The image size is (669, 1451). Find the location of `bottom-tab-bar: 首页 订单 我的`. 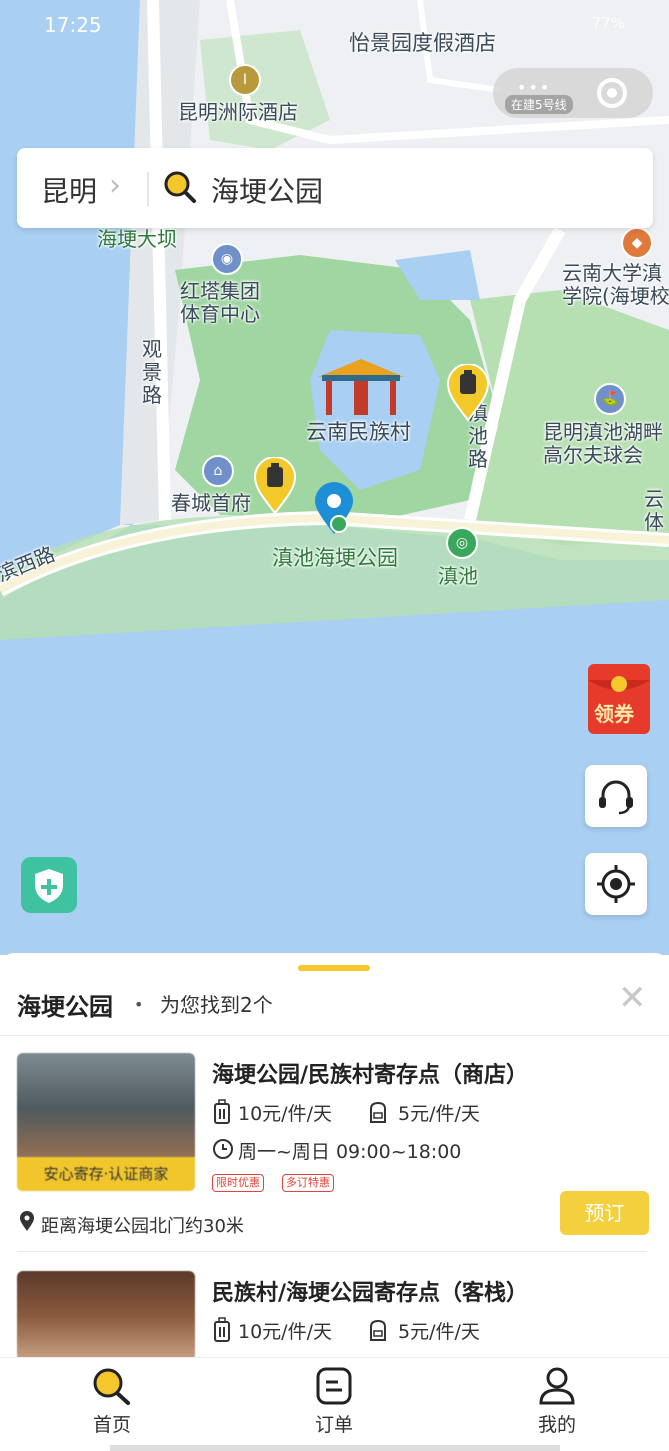

bottom-tab-bar: 首页 订单 我的 is located at coordinates (334, 1404).